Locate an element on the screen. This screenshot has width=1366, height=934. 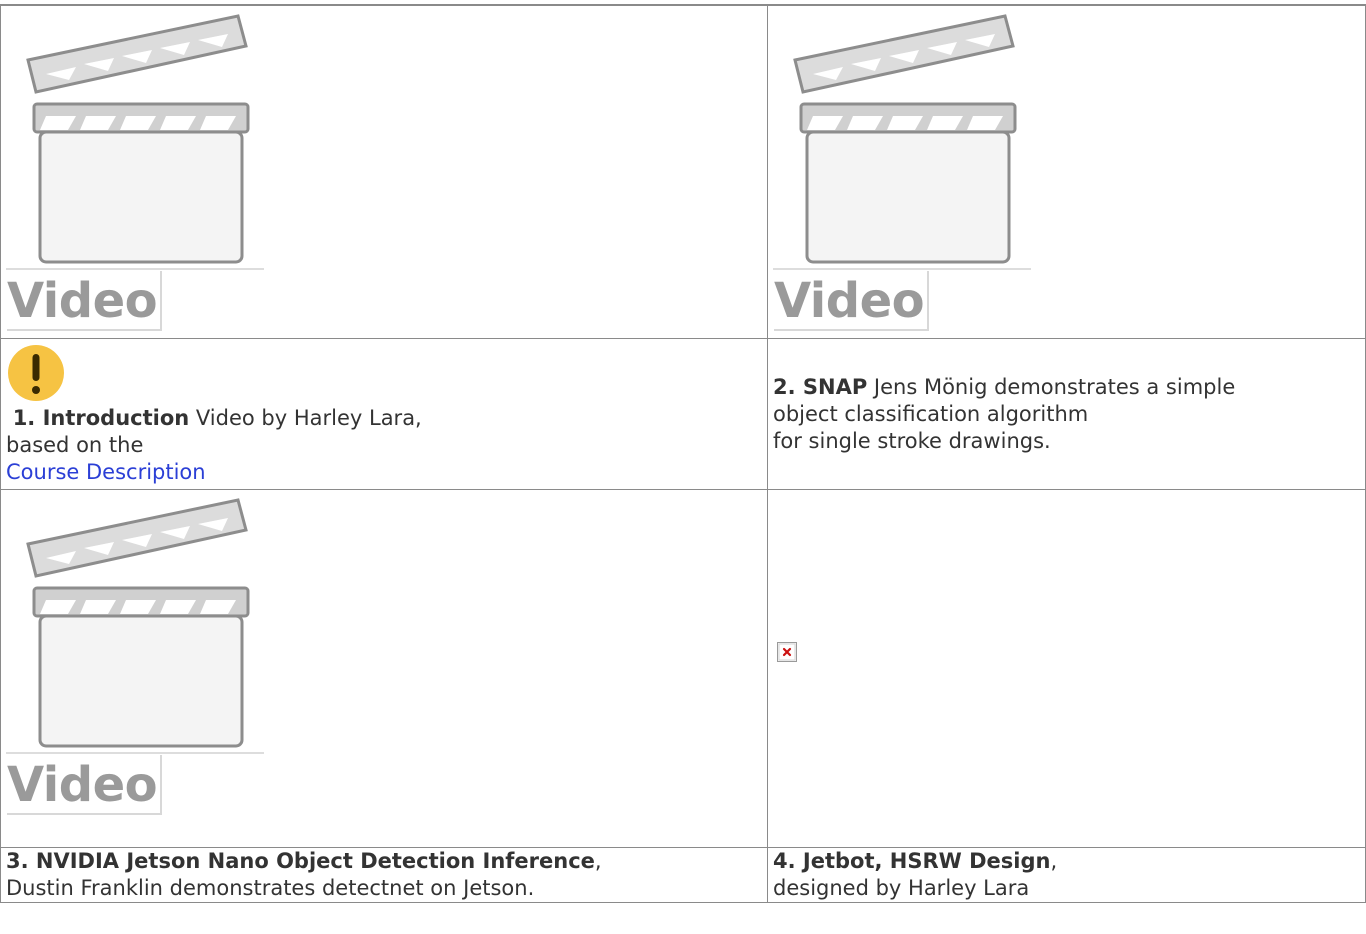
caption-line: 1. Introduction Video by Harley Lara, is located at coordinates (386, 418).